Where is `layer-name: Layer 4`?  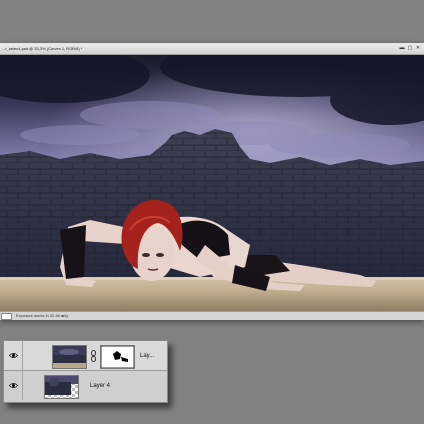
layer-name: Layer 4 is located at coordinates (100, 386).